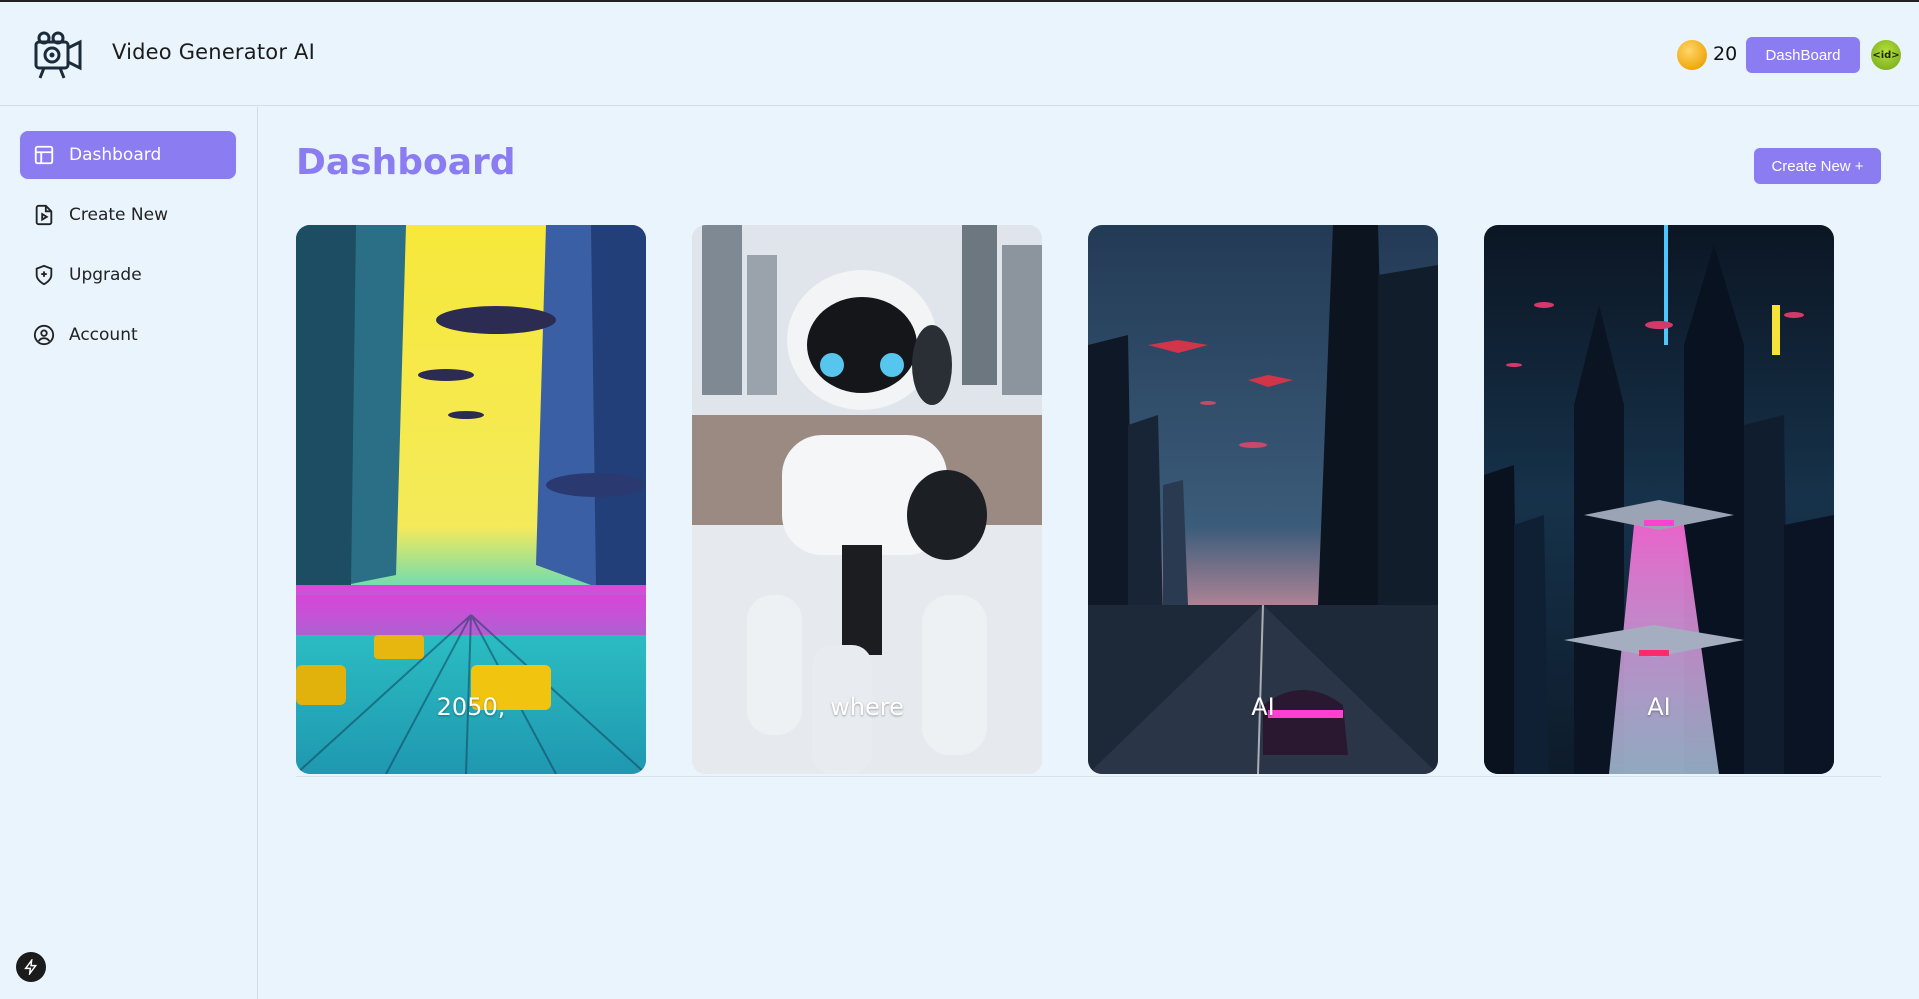 Image resolution: width=1919 pixels, height=999 pixels. I want to click on user-circle-icon, so click(44, 335).